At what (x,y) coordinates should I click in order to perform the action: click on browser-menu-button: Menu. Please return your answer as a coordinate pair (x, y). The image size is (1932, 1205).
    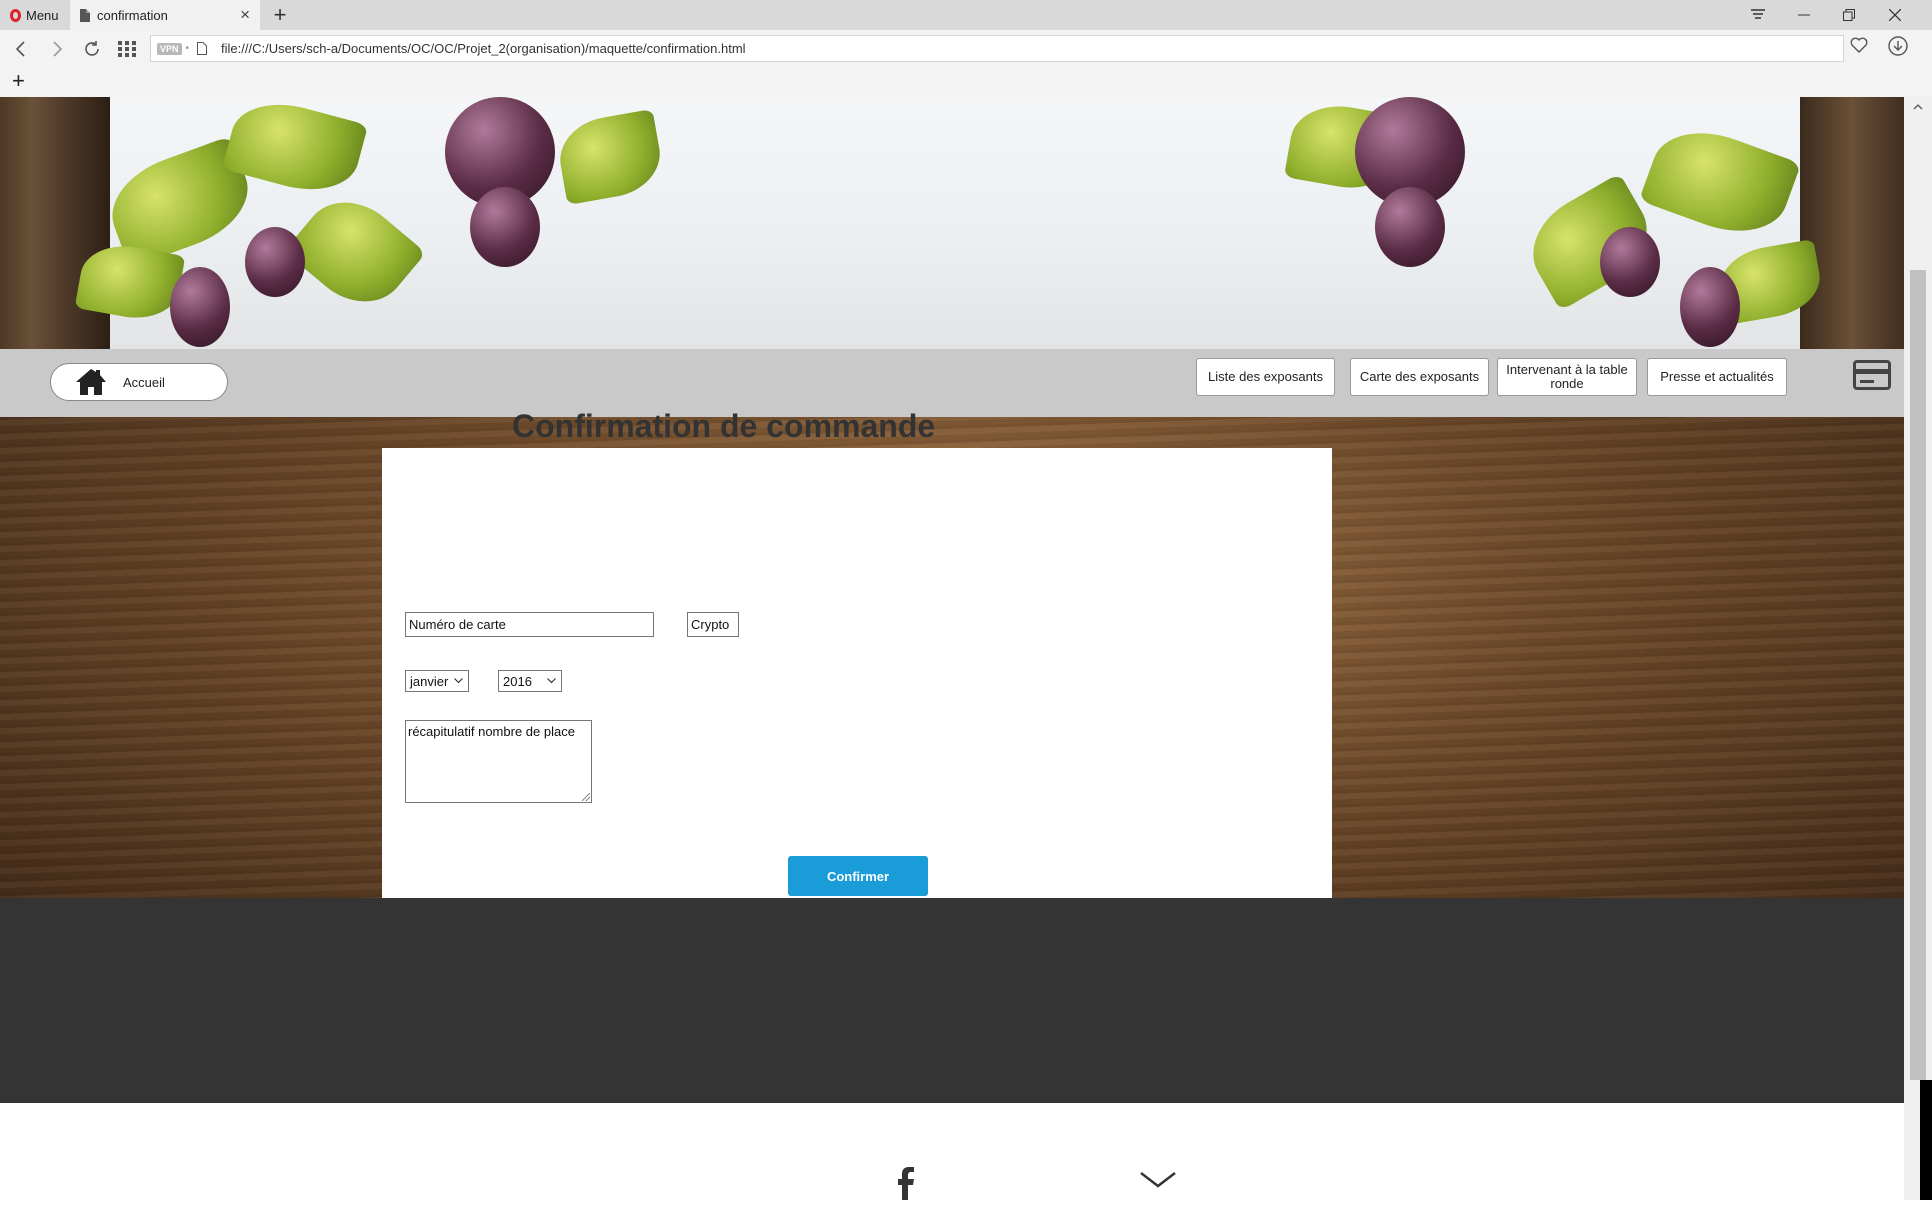
    Looking at the image, I should click on (36, 15).